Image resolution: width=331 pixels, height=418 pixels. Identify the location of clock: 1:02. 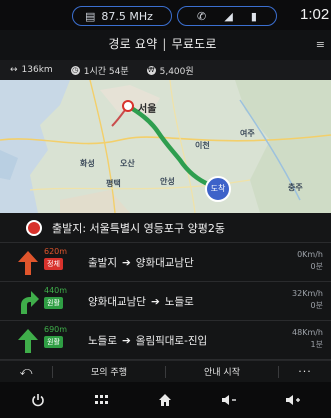
(315, 14).